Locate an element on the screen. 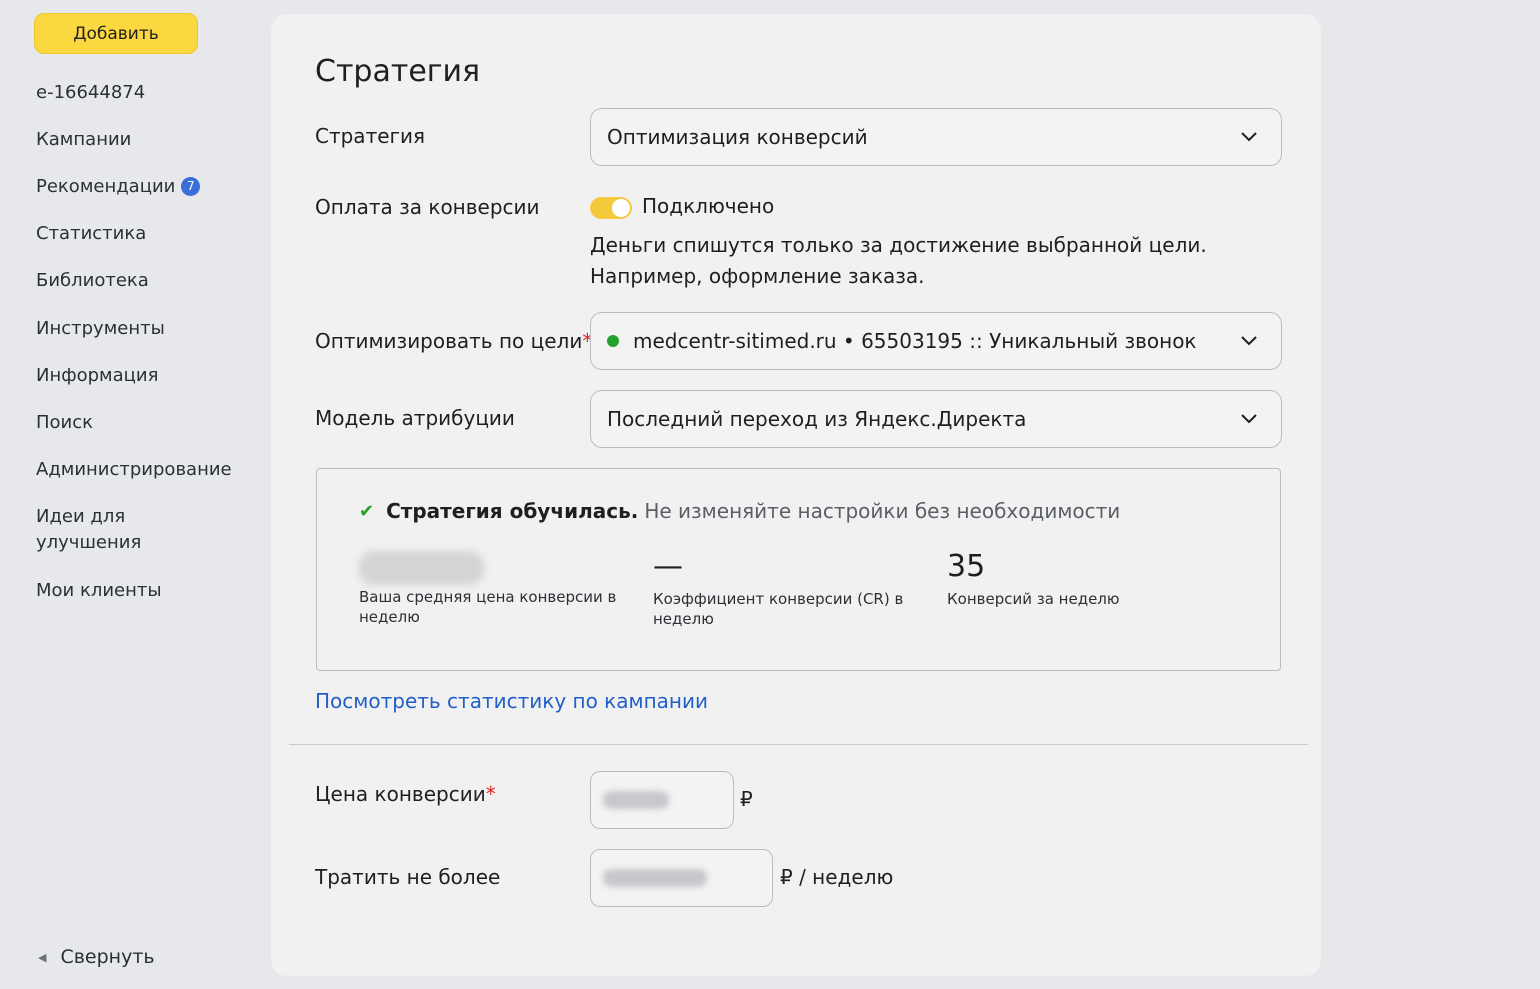  pay-for-conversions-label: Оплата за конверсии is located at coordinates (427, 207).